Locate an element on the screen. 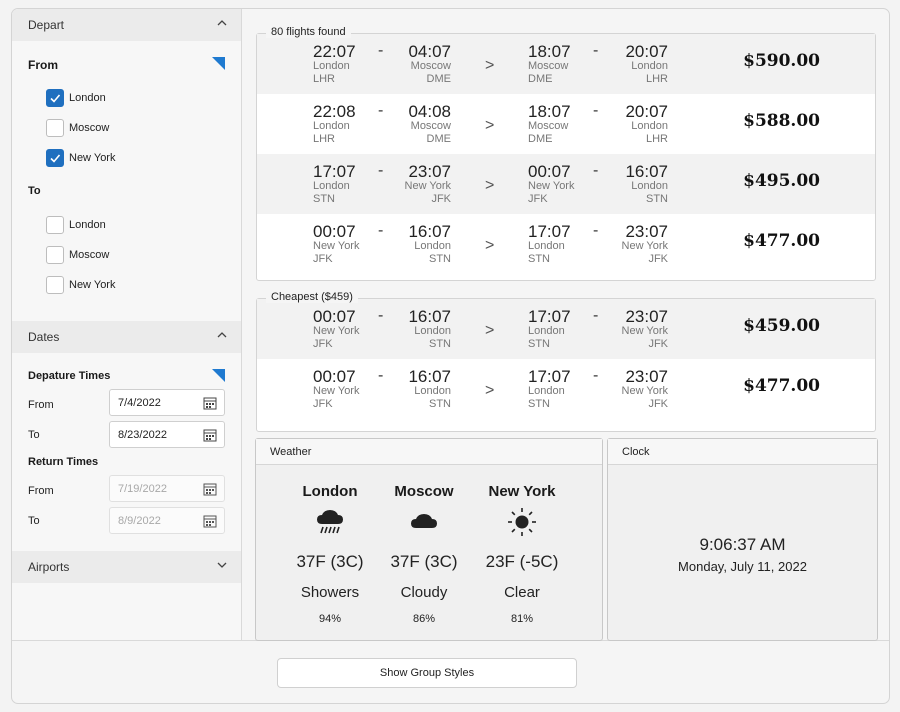 The height and width of the screenshot is (712, 900). dep-to-date-input: 8/23/2022 is located at coordinates (167, 434).